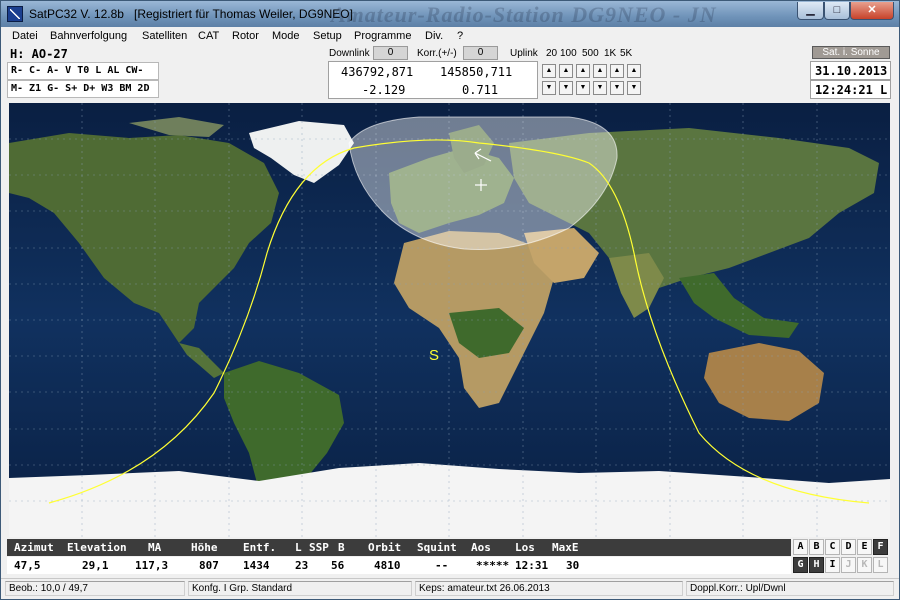  Describe the element at coordinates (481, 547) in the screenshot. I see `header-aos: Aos` at that location.